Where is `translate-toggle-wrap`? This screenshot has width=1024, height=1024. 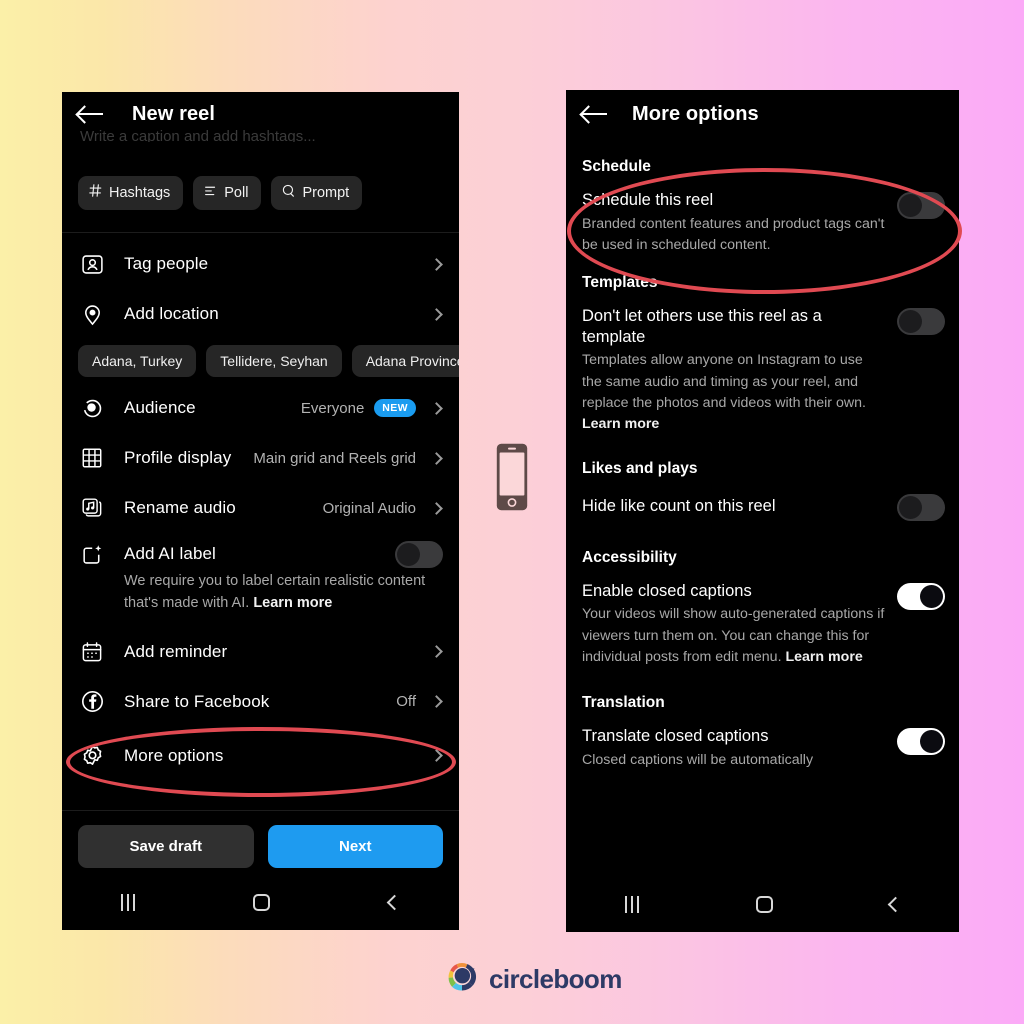 translate-toggle-wrap is located at coordinates (921, 741).